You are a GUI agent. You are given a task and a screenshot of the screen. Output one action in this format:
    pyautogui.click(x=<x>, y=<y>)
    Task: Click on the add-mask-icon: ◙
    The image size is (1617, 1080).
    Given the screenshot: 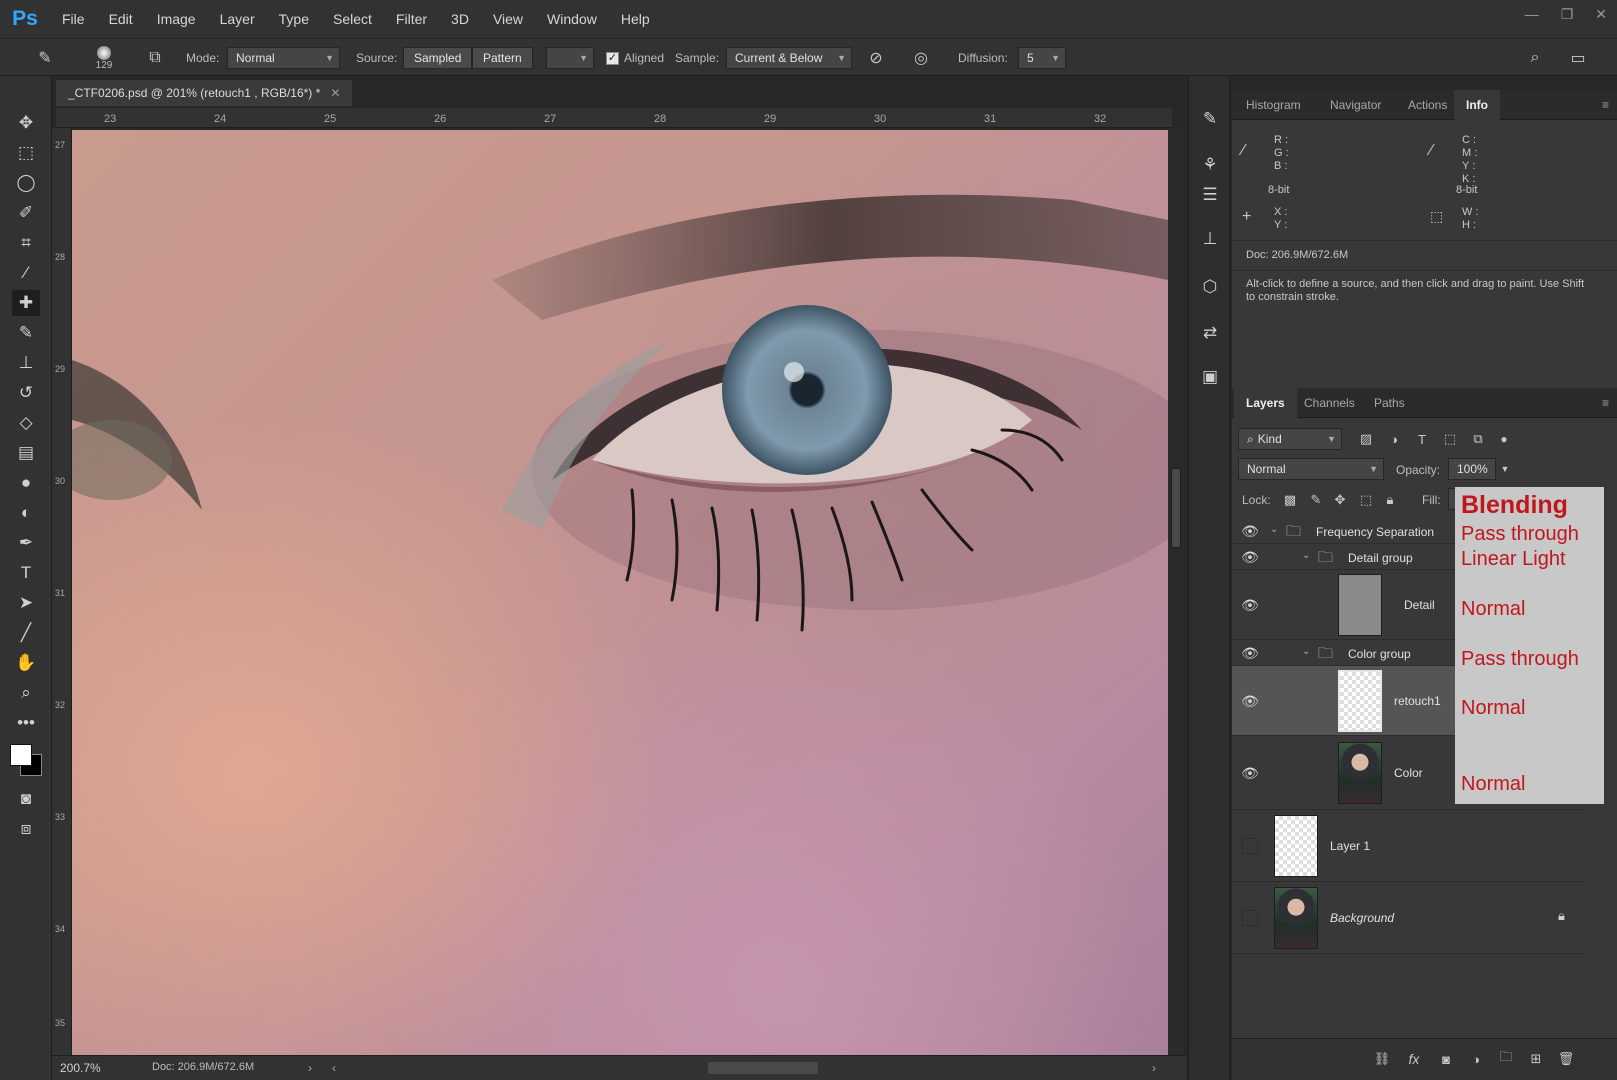 What is the action you would take?
    pyautogui.click(x=1446, y=1059)
    